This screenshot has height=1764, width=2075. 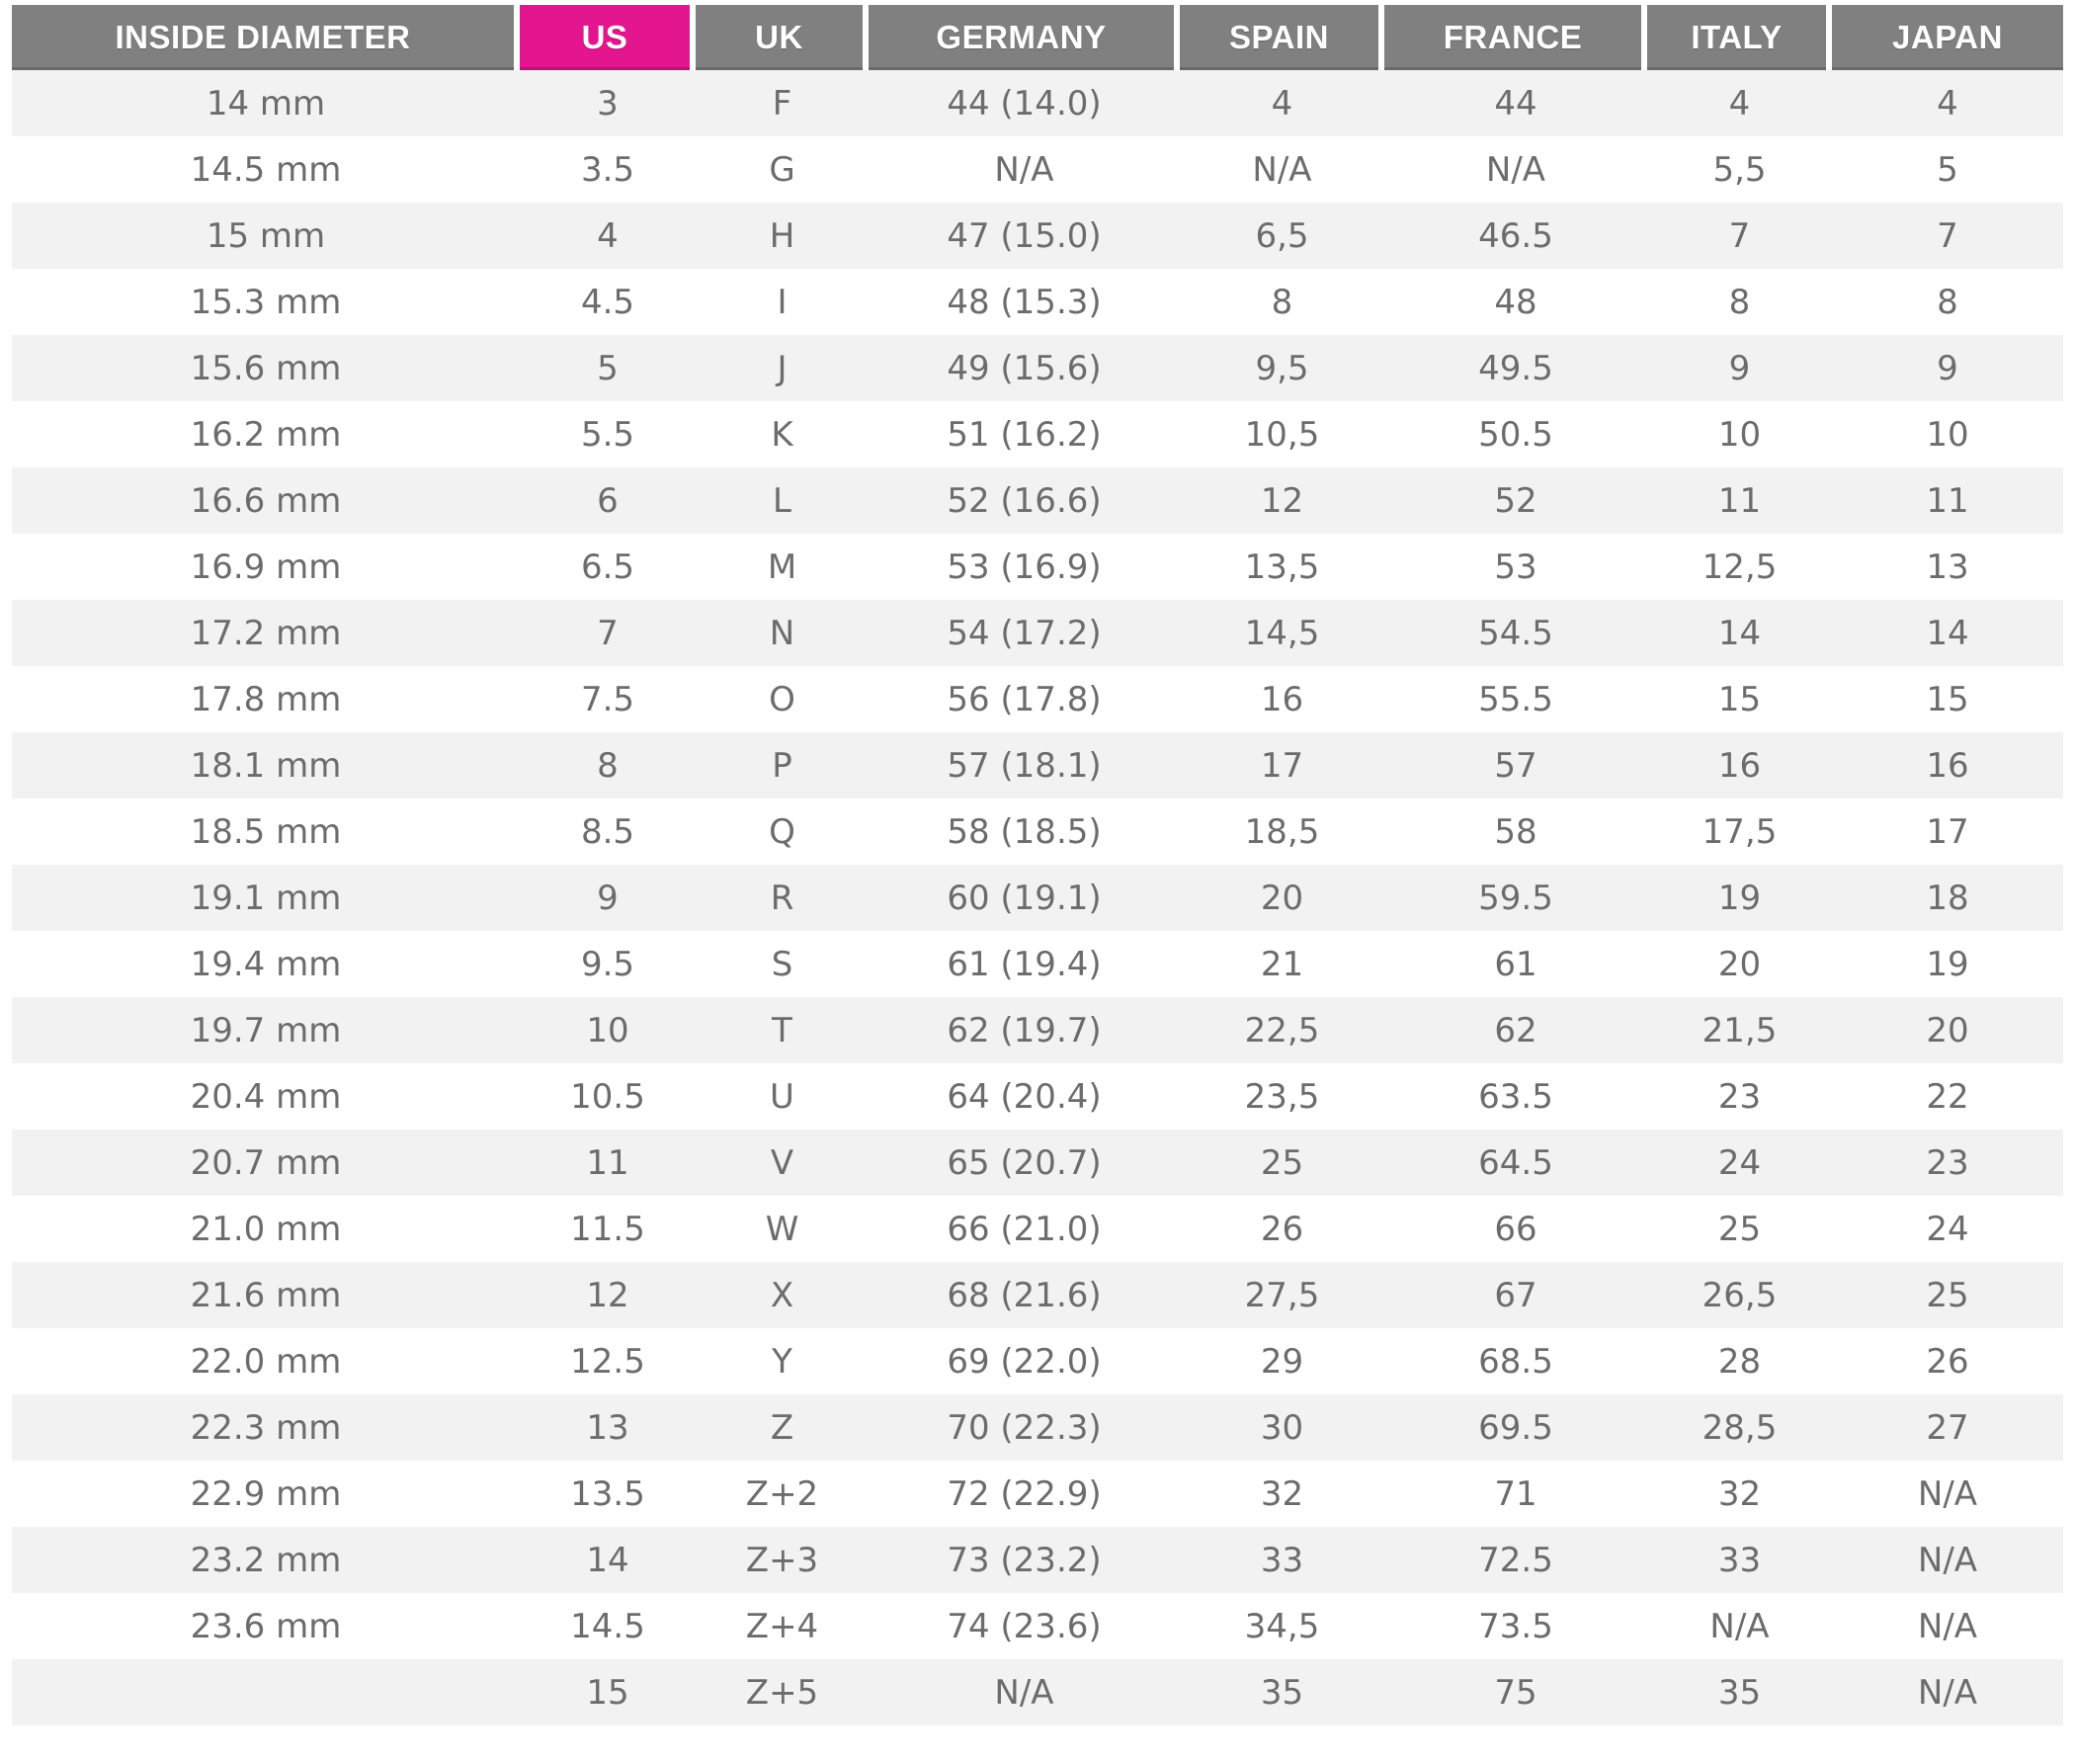 I want to click on cell-italy: 4, so click(x=1739, y=103).